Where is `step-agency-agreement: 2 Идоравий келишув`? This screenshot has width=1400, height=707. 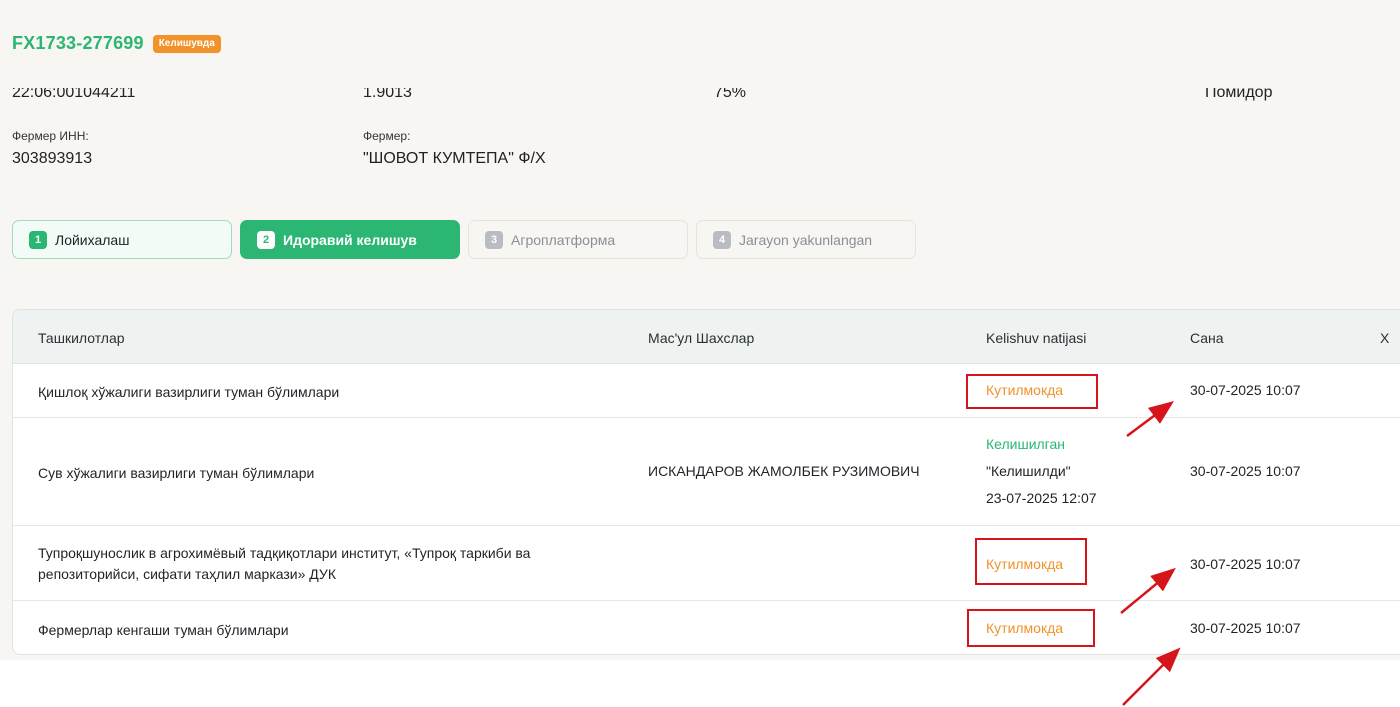 step-agency-agreement: 2 Идоравий келишув is located at coordinates (350, 239).